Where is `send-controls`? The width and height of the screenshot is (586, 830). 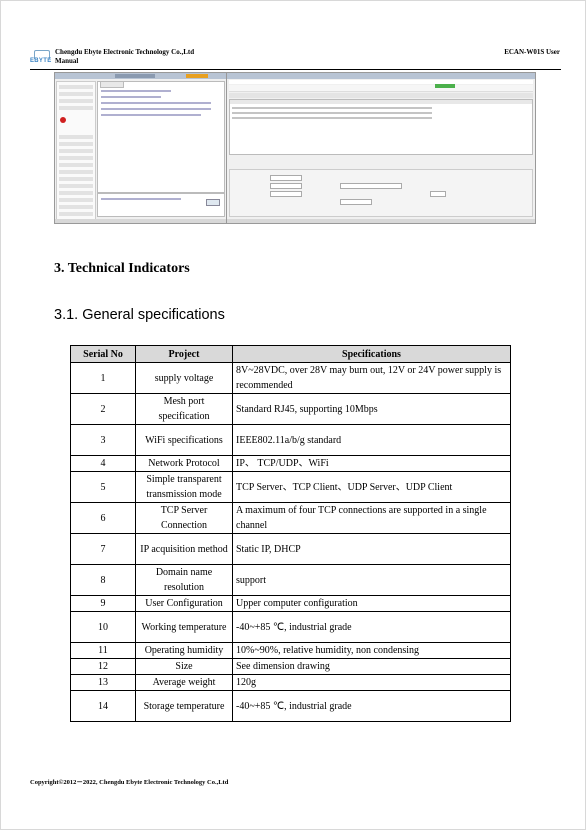
send-controls is located at coordinates (381, 193).